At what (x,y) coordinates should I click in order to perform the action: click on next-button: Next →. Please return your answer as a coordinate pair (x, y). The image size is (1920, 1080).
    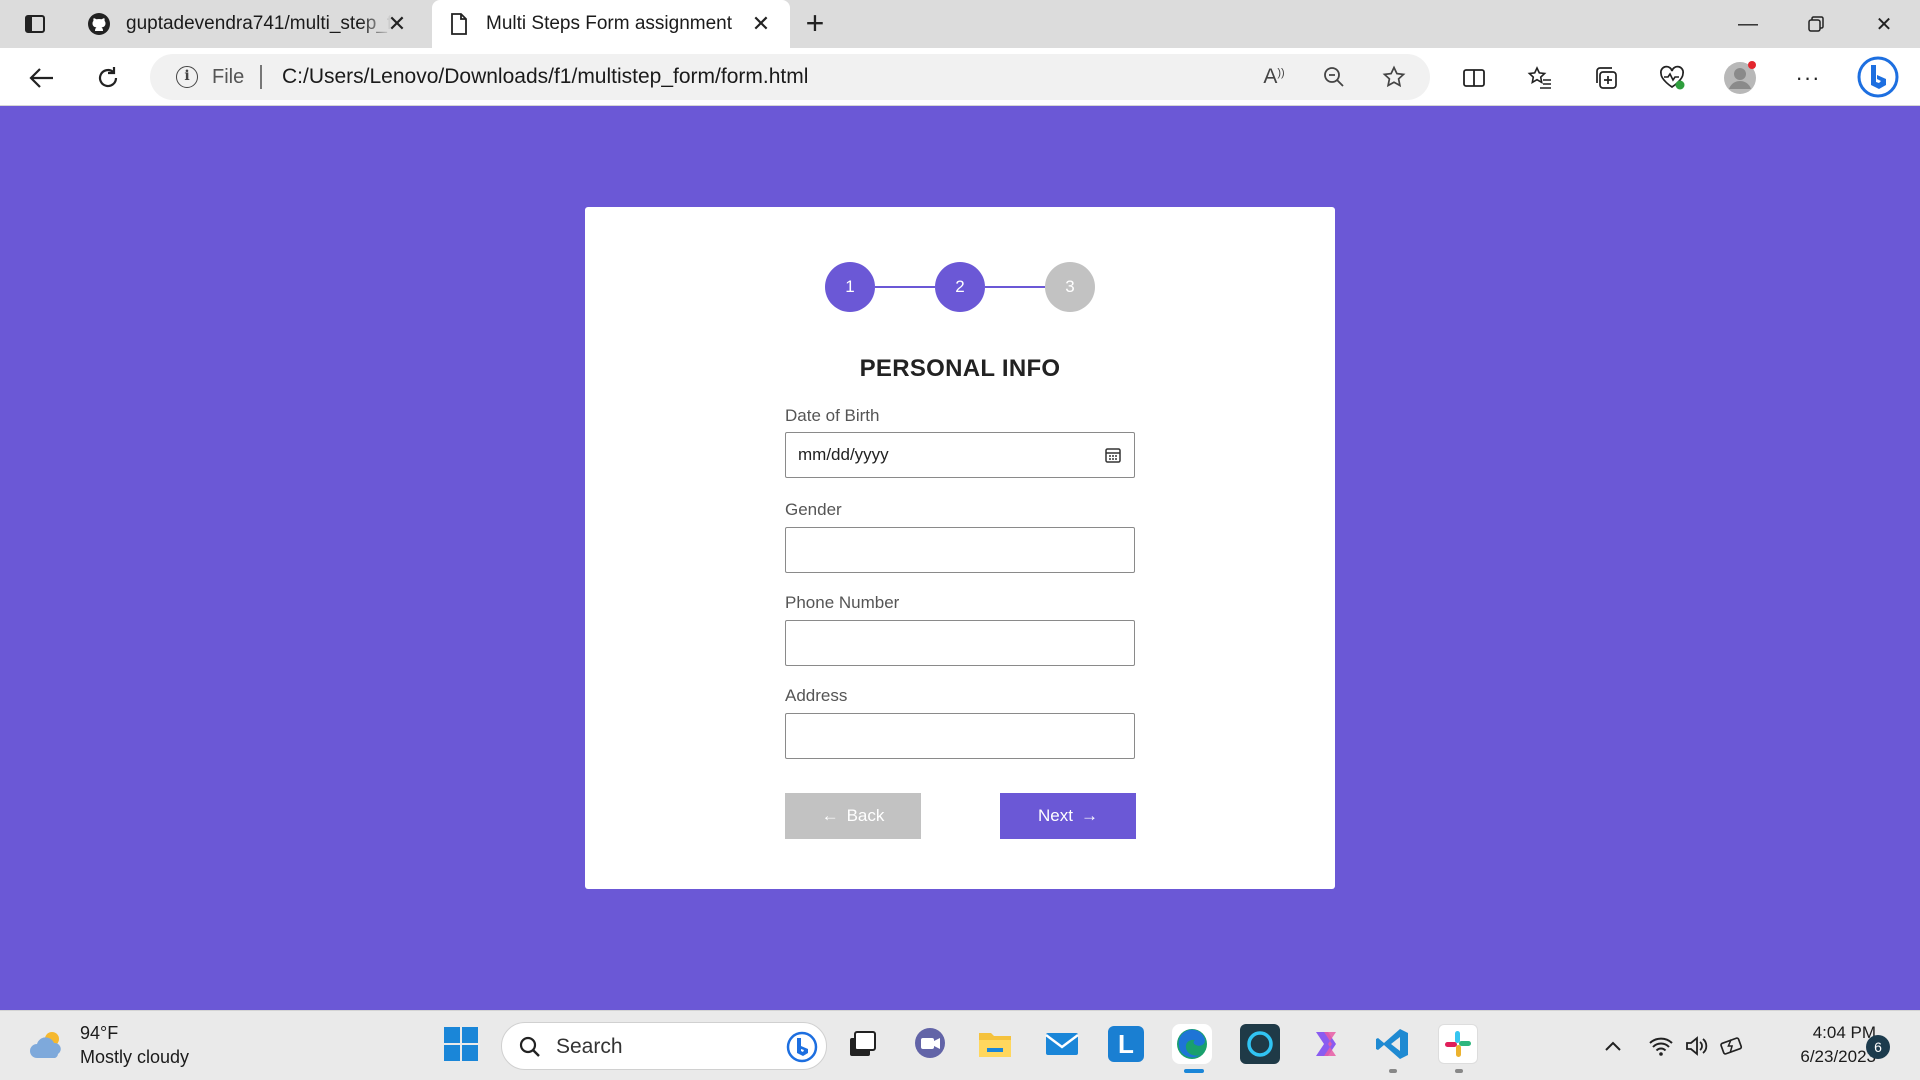
    Looking at the image, I should click on (1068, 816).